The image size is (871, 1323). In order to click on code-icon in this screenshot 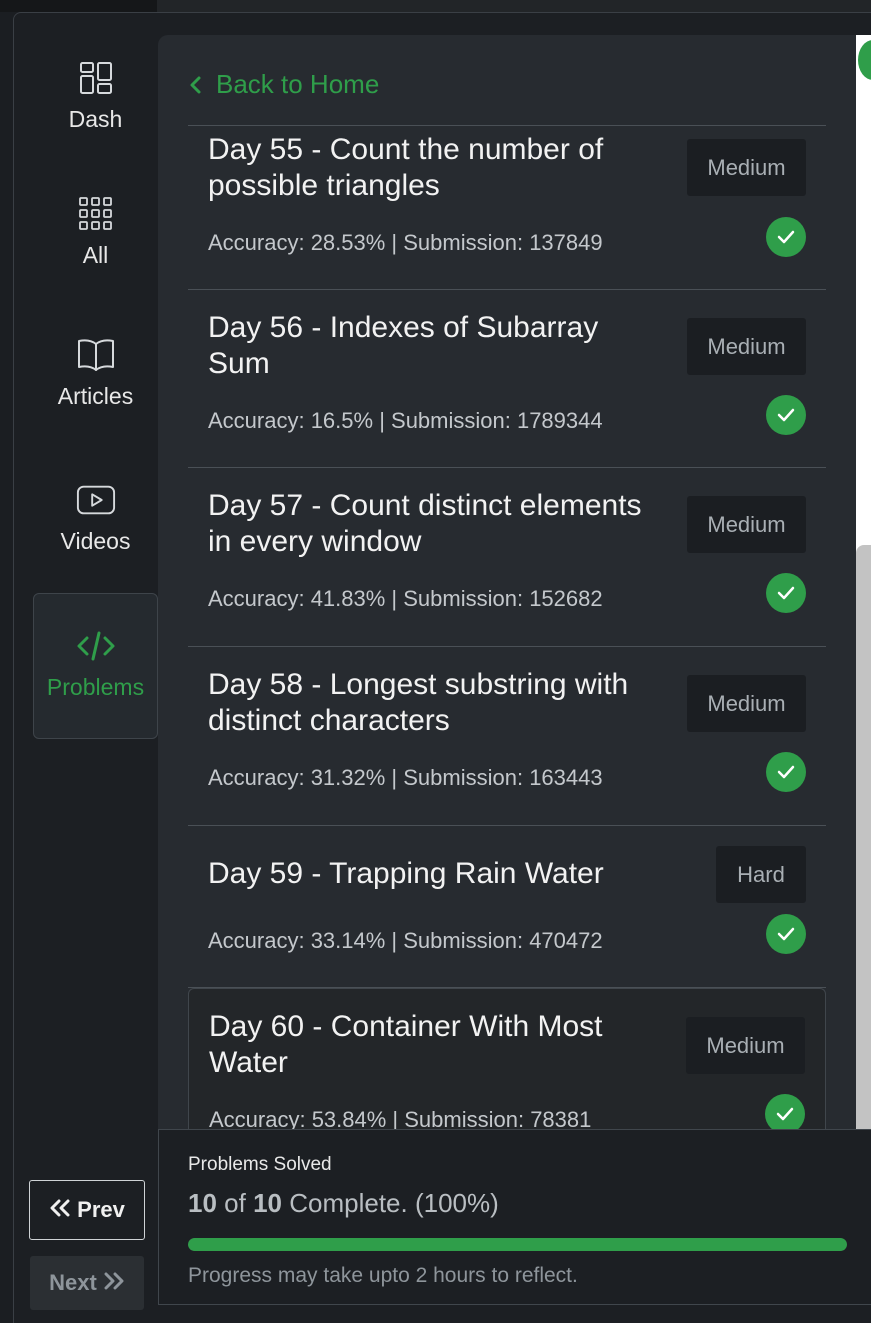, I will do `click(96, 646)`.